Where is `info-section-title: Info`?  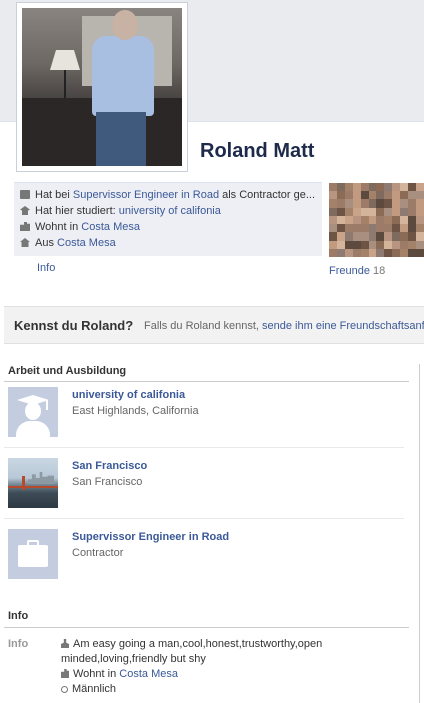
info-section-title: Info is located at coordinates (18, 616).